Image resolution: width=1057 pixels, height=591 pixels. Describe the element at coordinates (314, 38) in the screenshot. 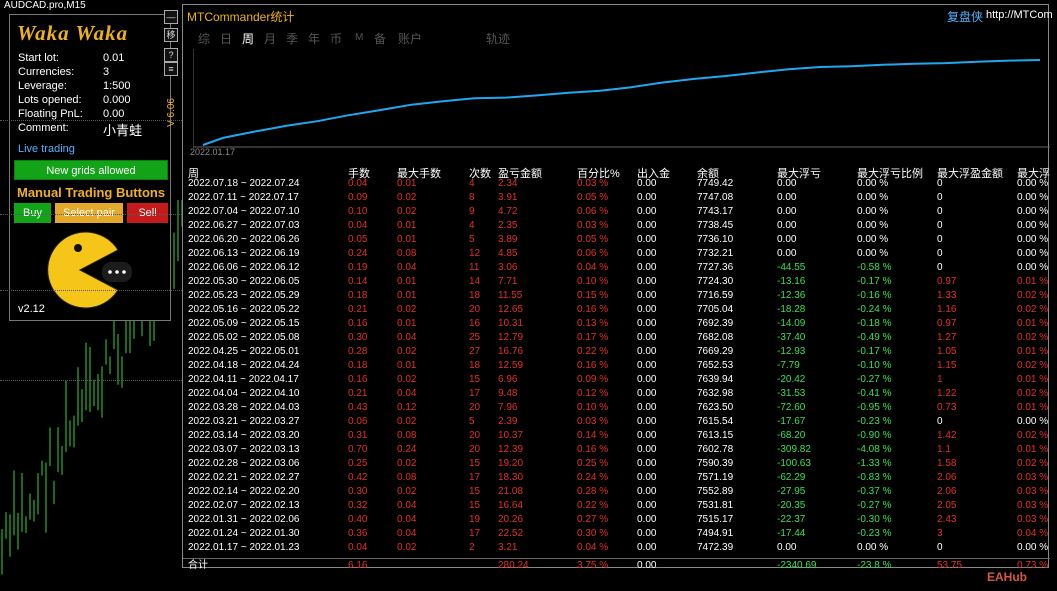

I see `tab-year: 年` at that location.